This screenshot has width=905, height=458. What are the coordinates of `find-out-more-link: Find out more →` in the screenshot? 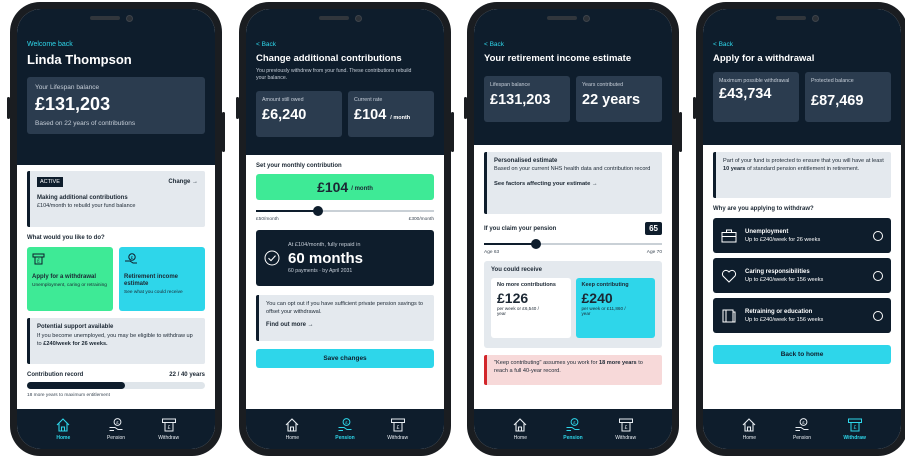 It's located at (346, 325).